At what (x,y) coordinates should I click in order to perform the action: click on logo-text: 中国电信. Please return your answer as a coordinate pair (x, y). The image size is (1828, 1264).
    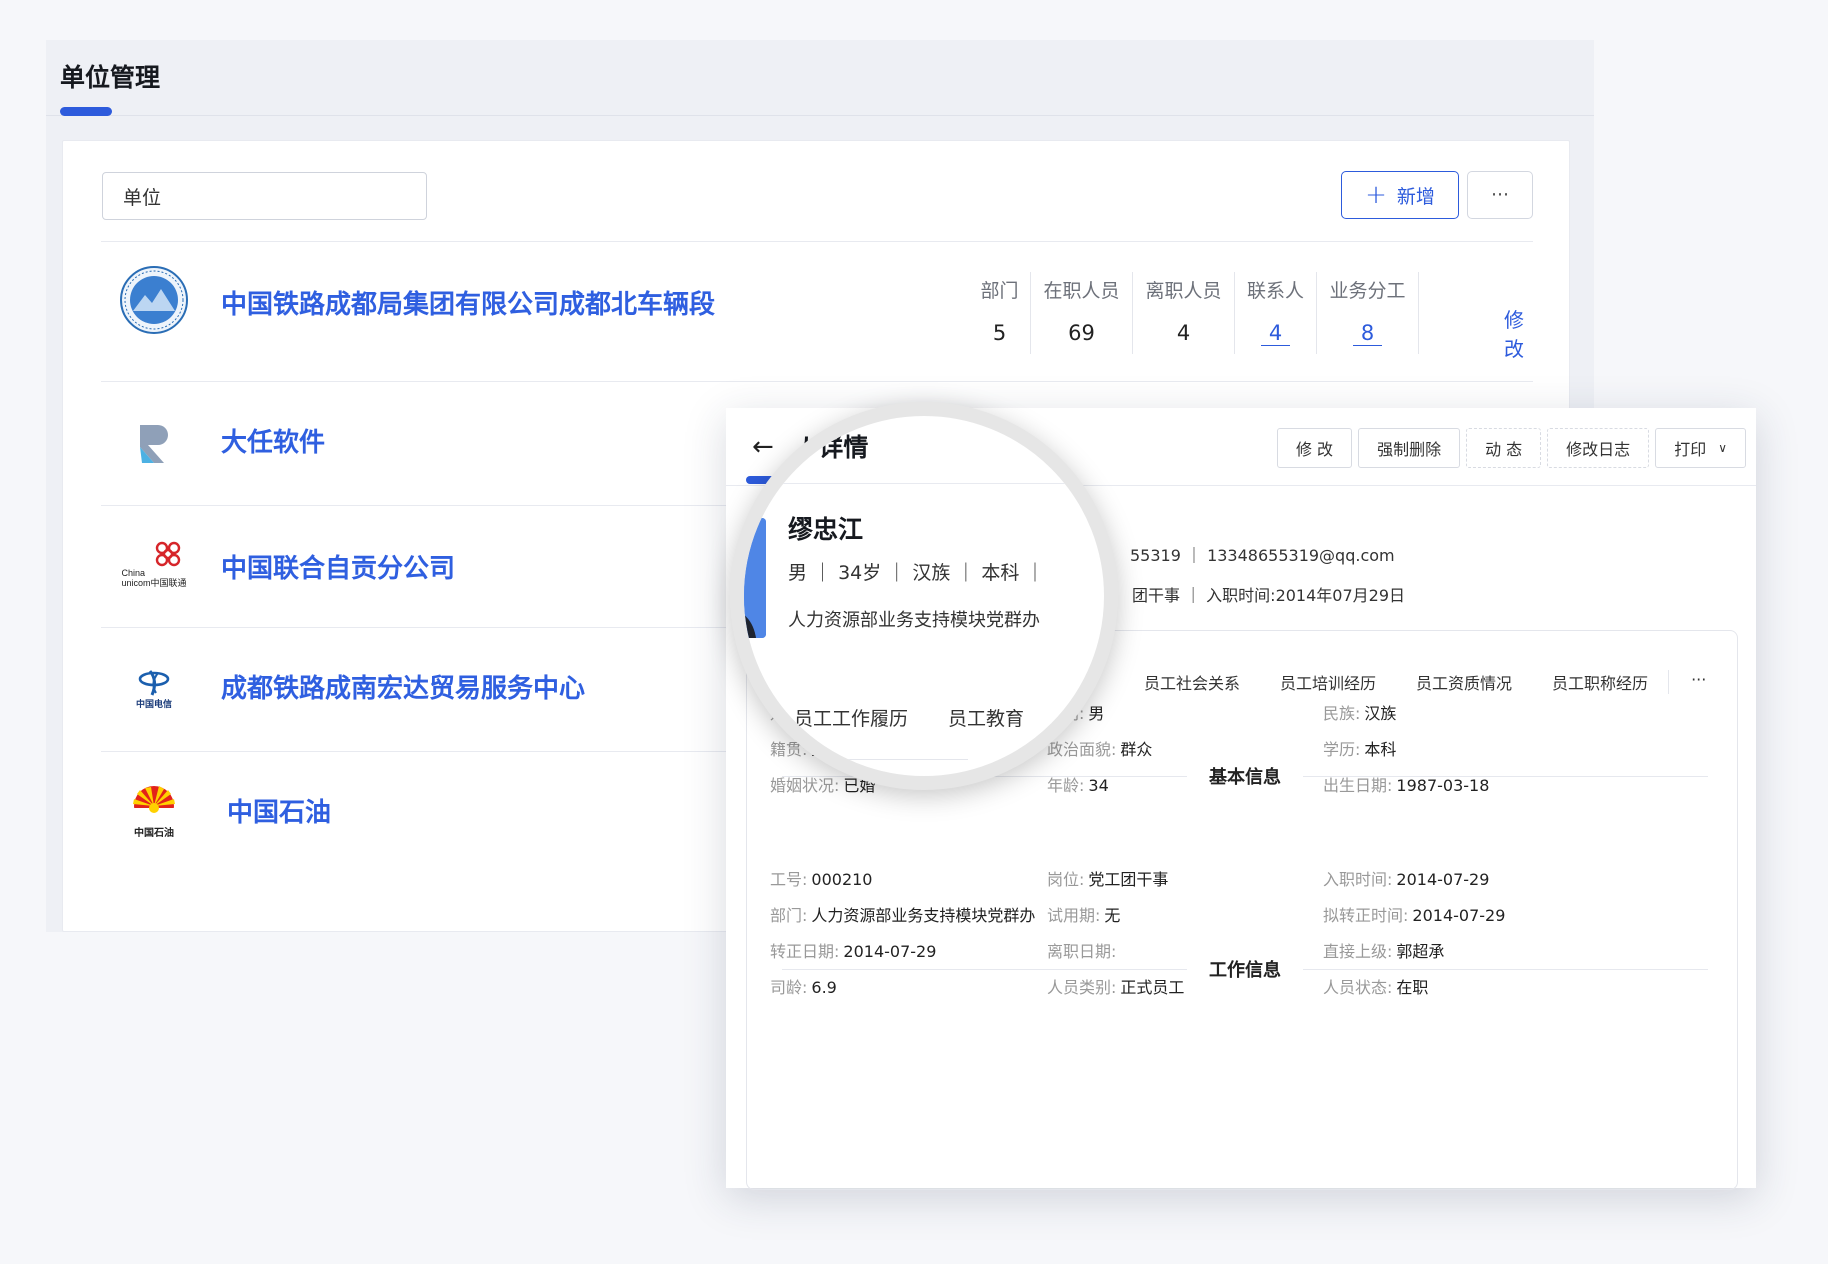
    Looking at the image, I should click on (153, 704).